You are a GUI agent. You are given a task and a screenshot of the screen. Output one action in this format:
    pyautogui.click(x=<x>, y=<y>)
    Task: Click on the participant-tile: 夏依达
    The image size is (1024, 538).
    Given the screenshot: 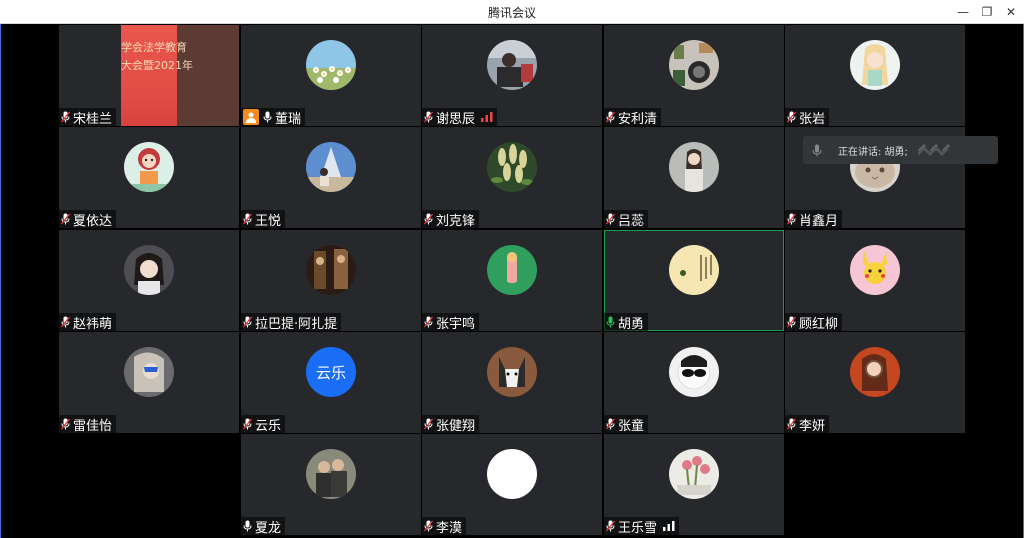 What is the action you would take?
    pyautogui.click(x=149, y=177)
    